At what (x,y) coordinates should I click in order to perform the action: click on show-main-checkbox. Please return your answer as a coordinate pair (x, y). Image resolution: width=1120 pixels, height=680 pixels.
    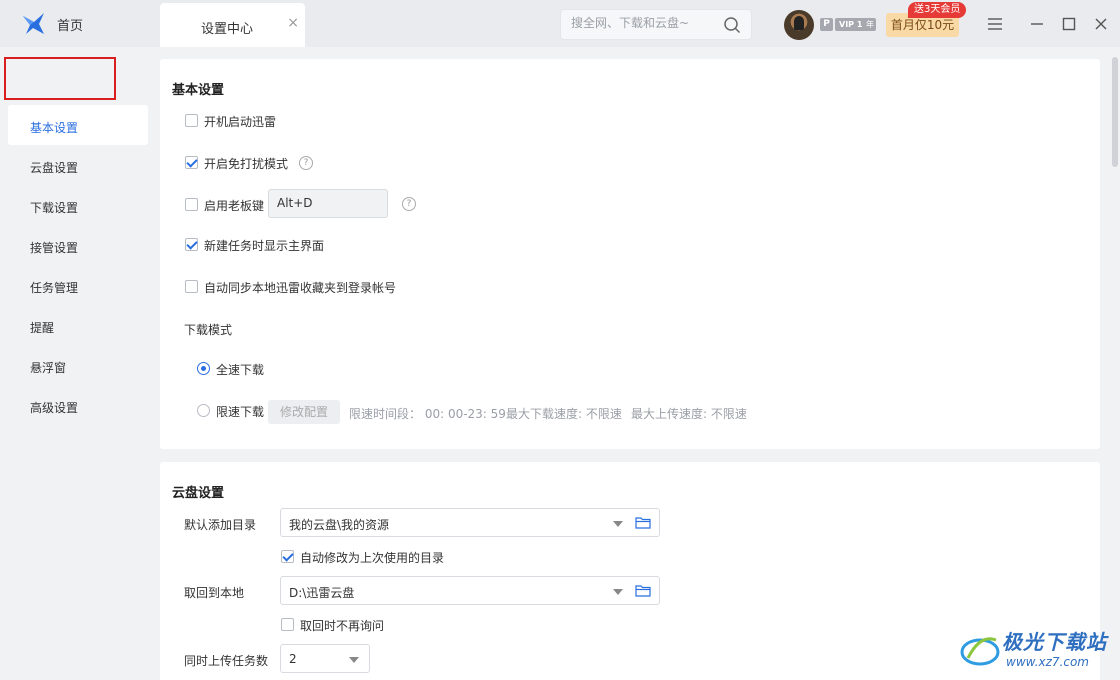
    Looking at the image, I should click on (191, 244).